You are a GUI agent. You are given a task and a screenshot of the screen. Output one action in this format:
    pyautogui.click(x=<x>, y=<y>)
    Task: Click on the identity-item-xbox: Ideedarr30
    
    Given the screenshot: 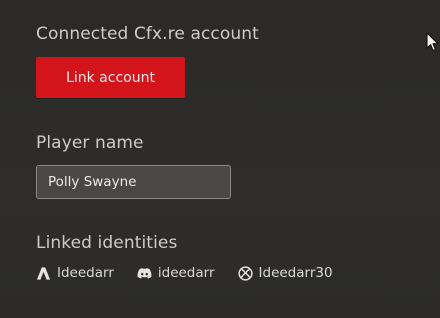 What is the action you would take?
    pyautogui.click(x=285, y=273)
    